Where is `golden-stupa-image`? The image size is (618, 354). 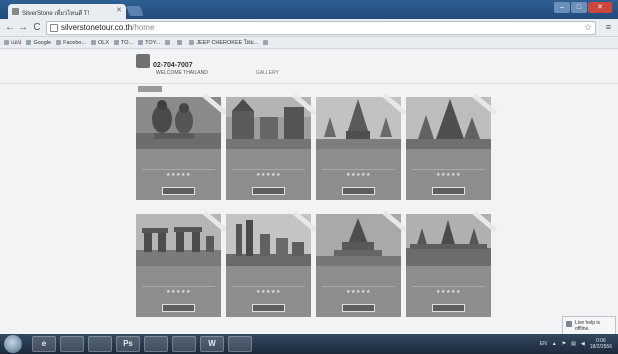
golden-stupa-image is located at coordinates (358, 240).